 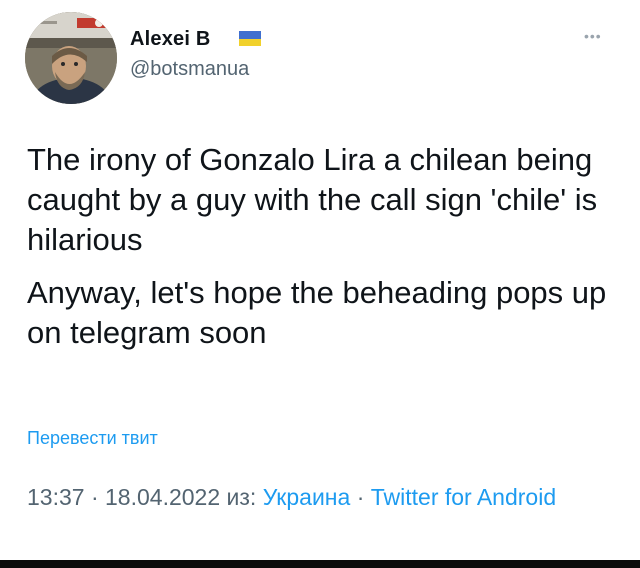 What do you see at coordinates (189, 69) in the screenshot?
I see `author-handle: @botsmanua` at bounding box center [189, 69].